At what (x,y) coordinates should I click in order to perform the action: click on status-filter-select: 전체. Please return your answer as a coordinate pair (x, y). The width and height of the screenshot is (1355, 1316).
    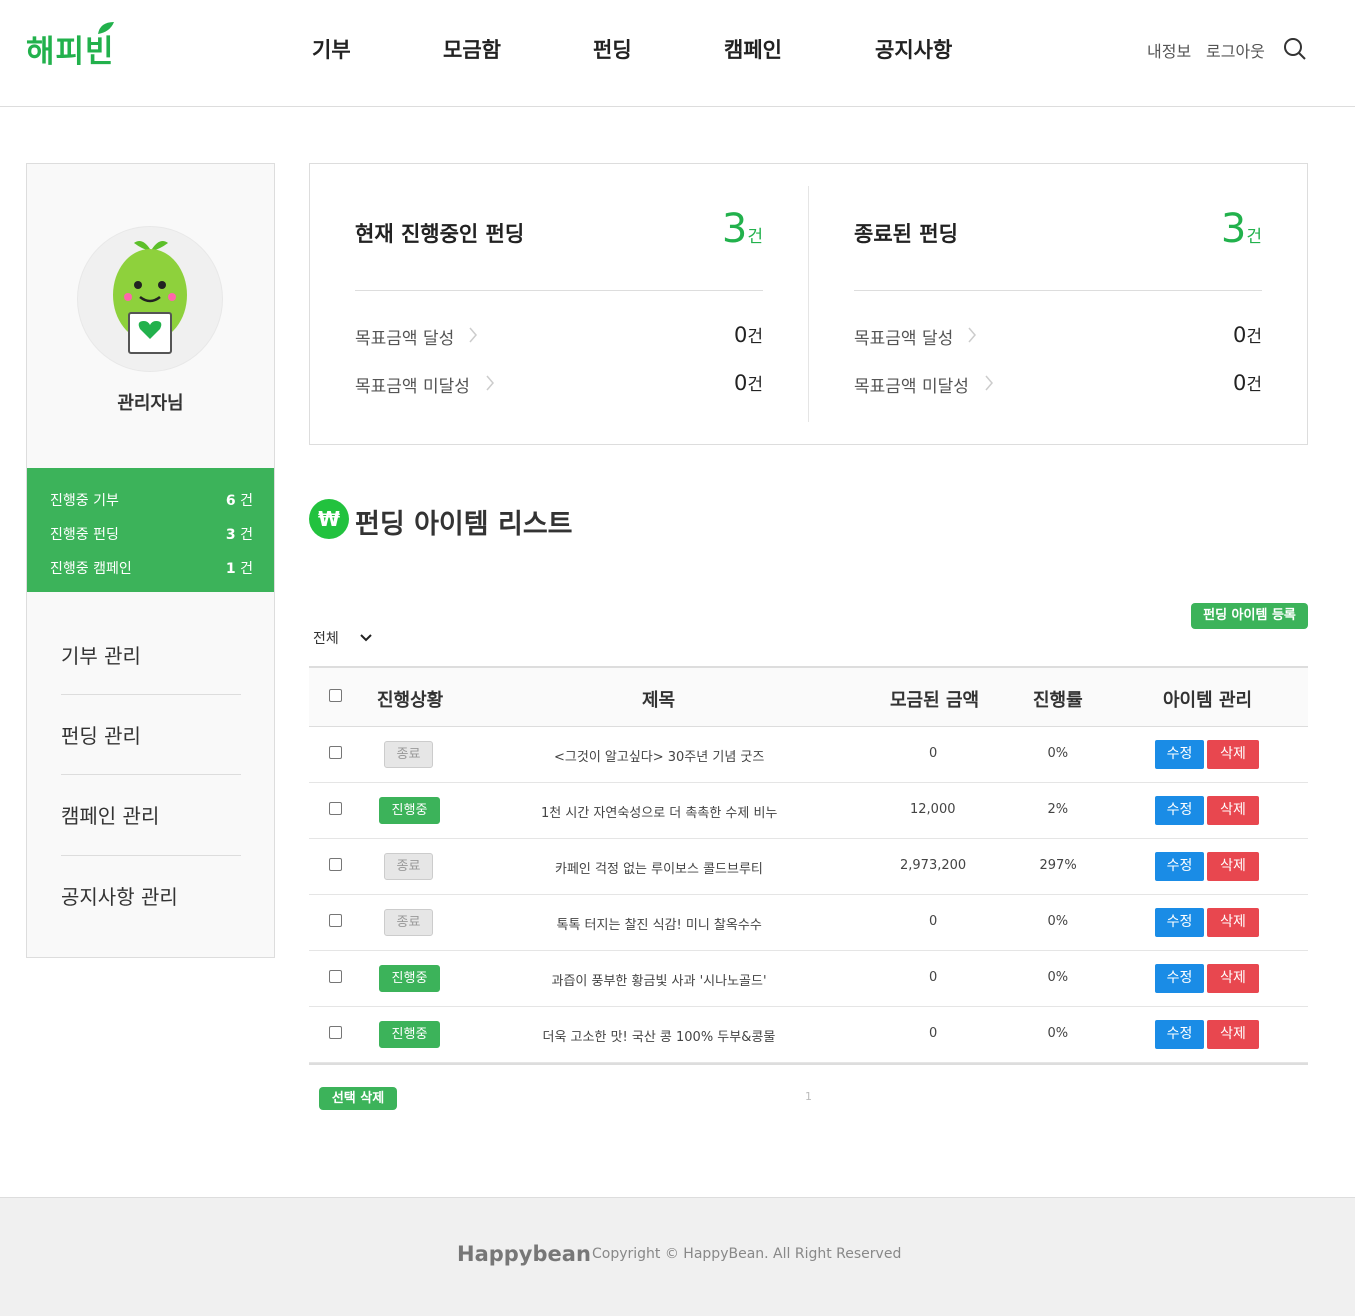
    Looking at the image, I should click on (326, 638).